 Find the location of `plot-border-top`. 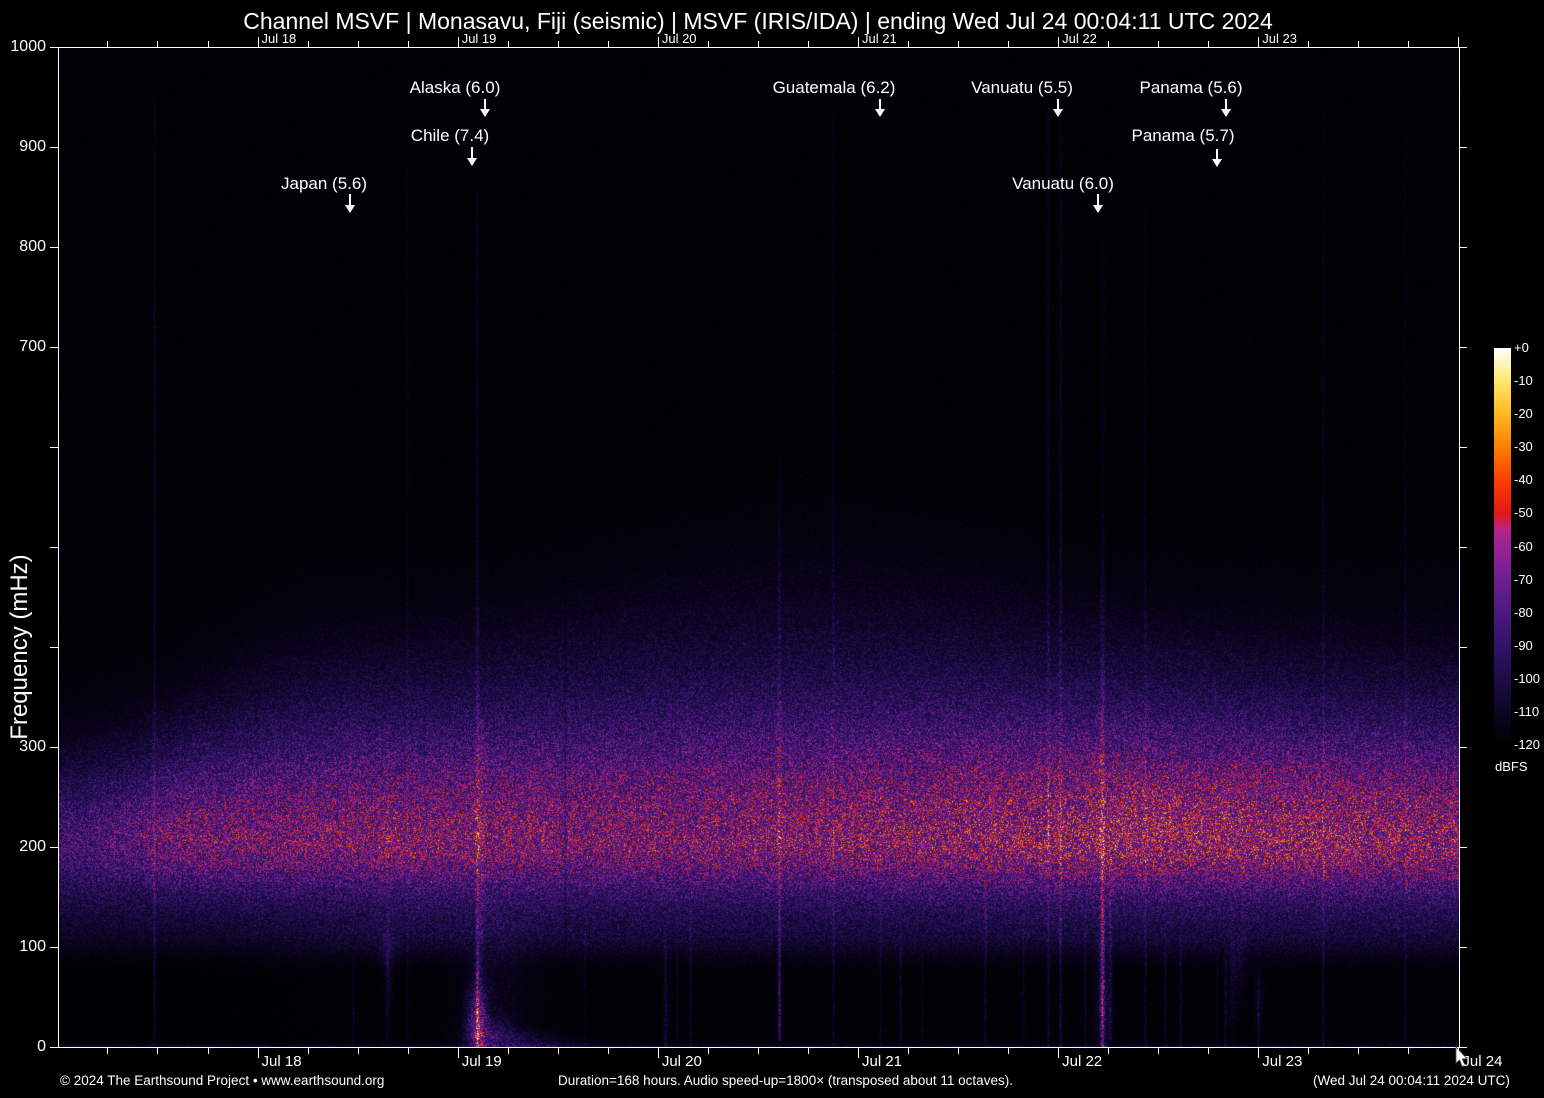

plot-border-top is located at coordinates (759, 47).